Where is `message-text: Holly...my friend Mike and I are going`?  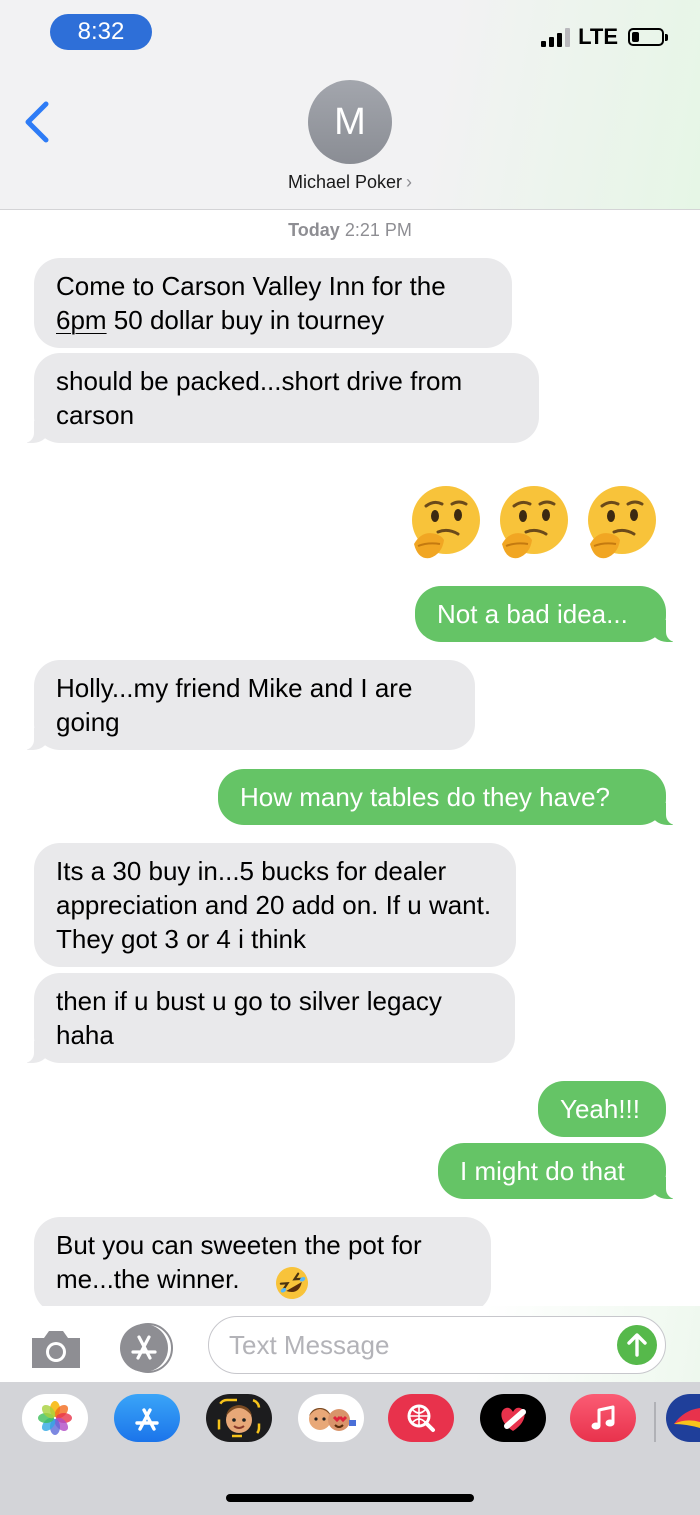 message-text: Holly...my friend Mike and I are going is located at coordinates (234, 705).